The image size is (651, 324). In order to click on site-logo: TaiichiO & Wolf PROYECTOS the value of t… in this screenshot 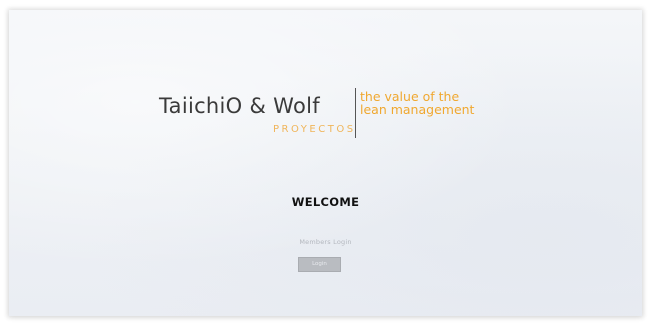, I will do `click(329, 115)`.